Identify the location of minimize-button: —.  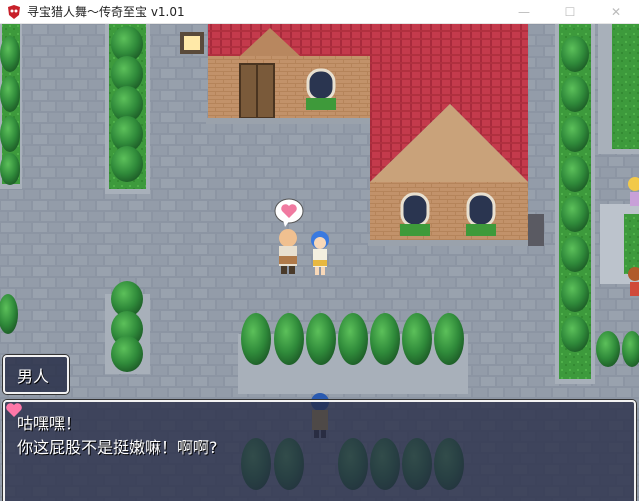
(524, 12).